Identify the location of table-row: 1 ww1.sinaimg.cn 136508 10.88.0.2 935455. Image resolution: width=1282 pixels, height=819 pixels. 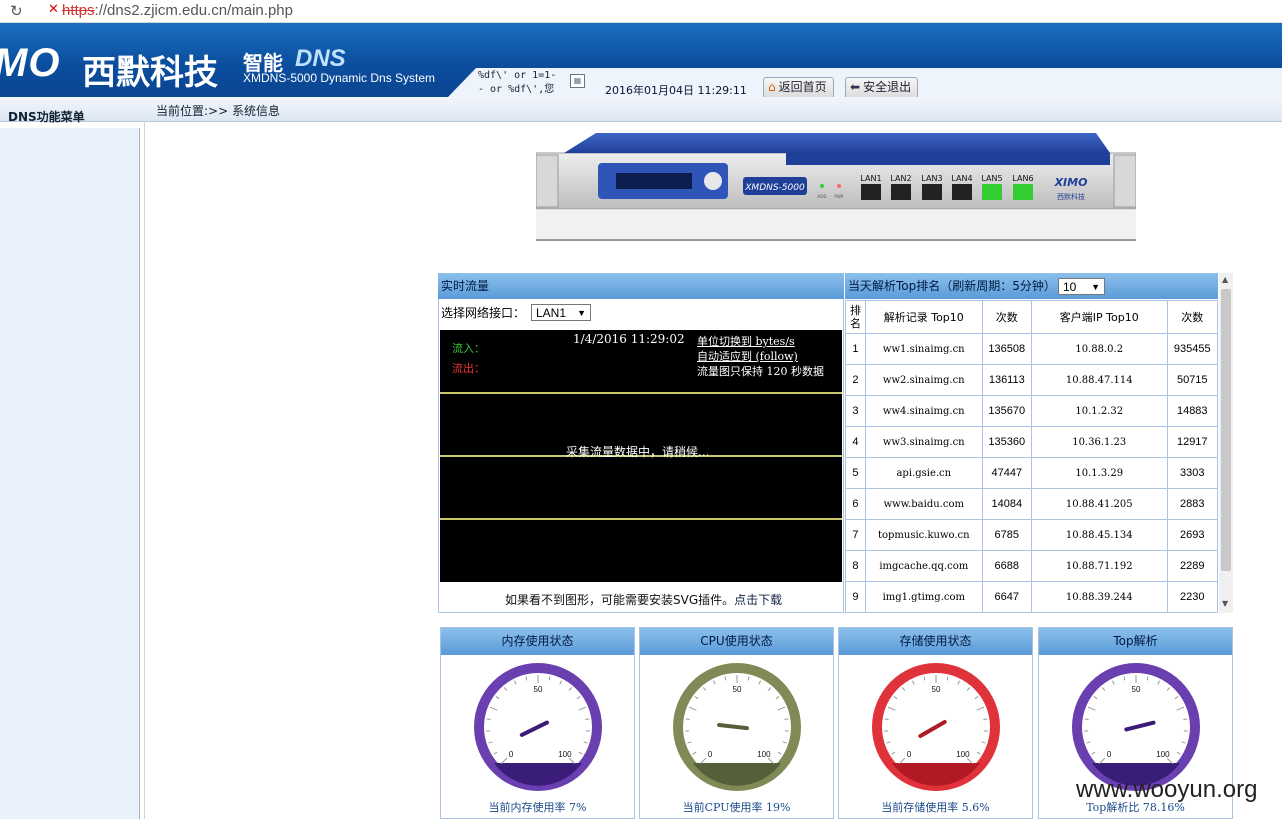
(1032, 349).